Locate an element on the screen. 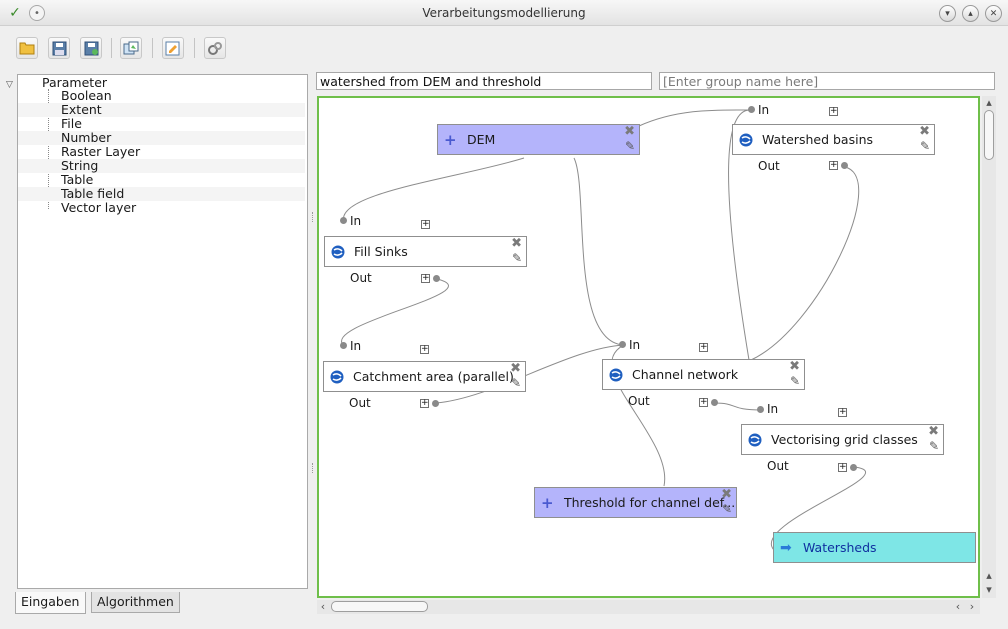 This screenshot has width=1008, height=629. node-vectorising-grid-classes: Vectorising grid classes ✖ ✎ is located at coordinates (842, 439).